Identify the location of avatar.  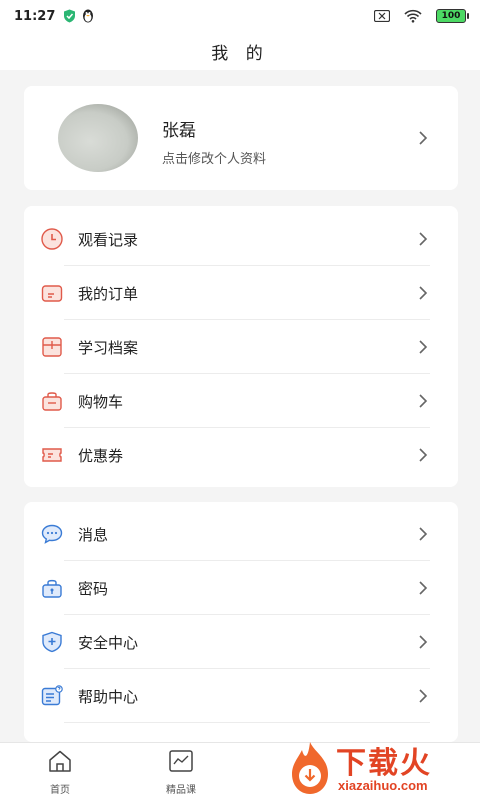
(98, 138).